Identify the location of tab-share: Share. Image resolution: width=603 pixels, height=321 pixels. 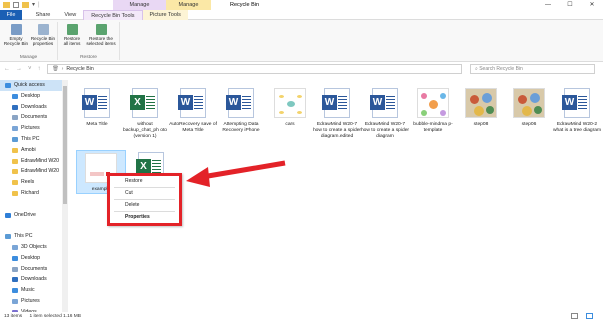
(43, 15).